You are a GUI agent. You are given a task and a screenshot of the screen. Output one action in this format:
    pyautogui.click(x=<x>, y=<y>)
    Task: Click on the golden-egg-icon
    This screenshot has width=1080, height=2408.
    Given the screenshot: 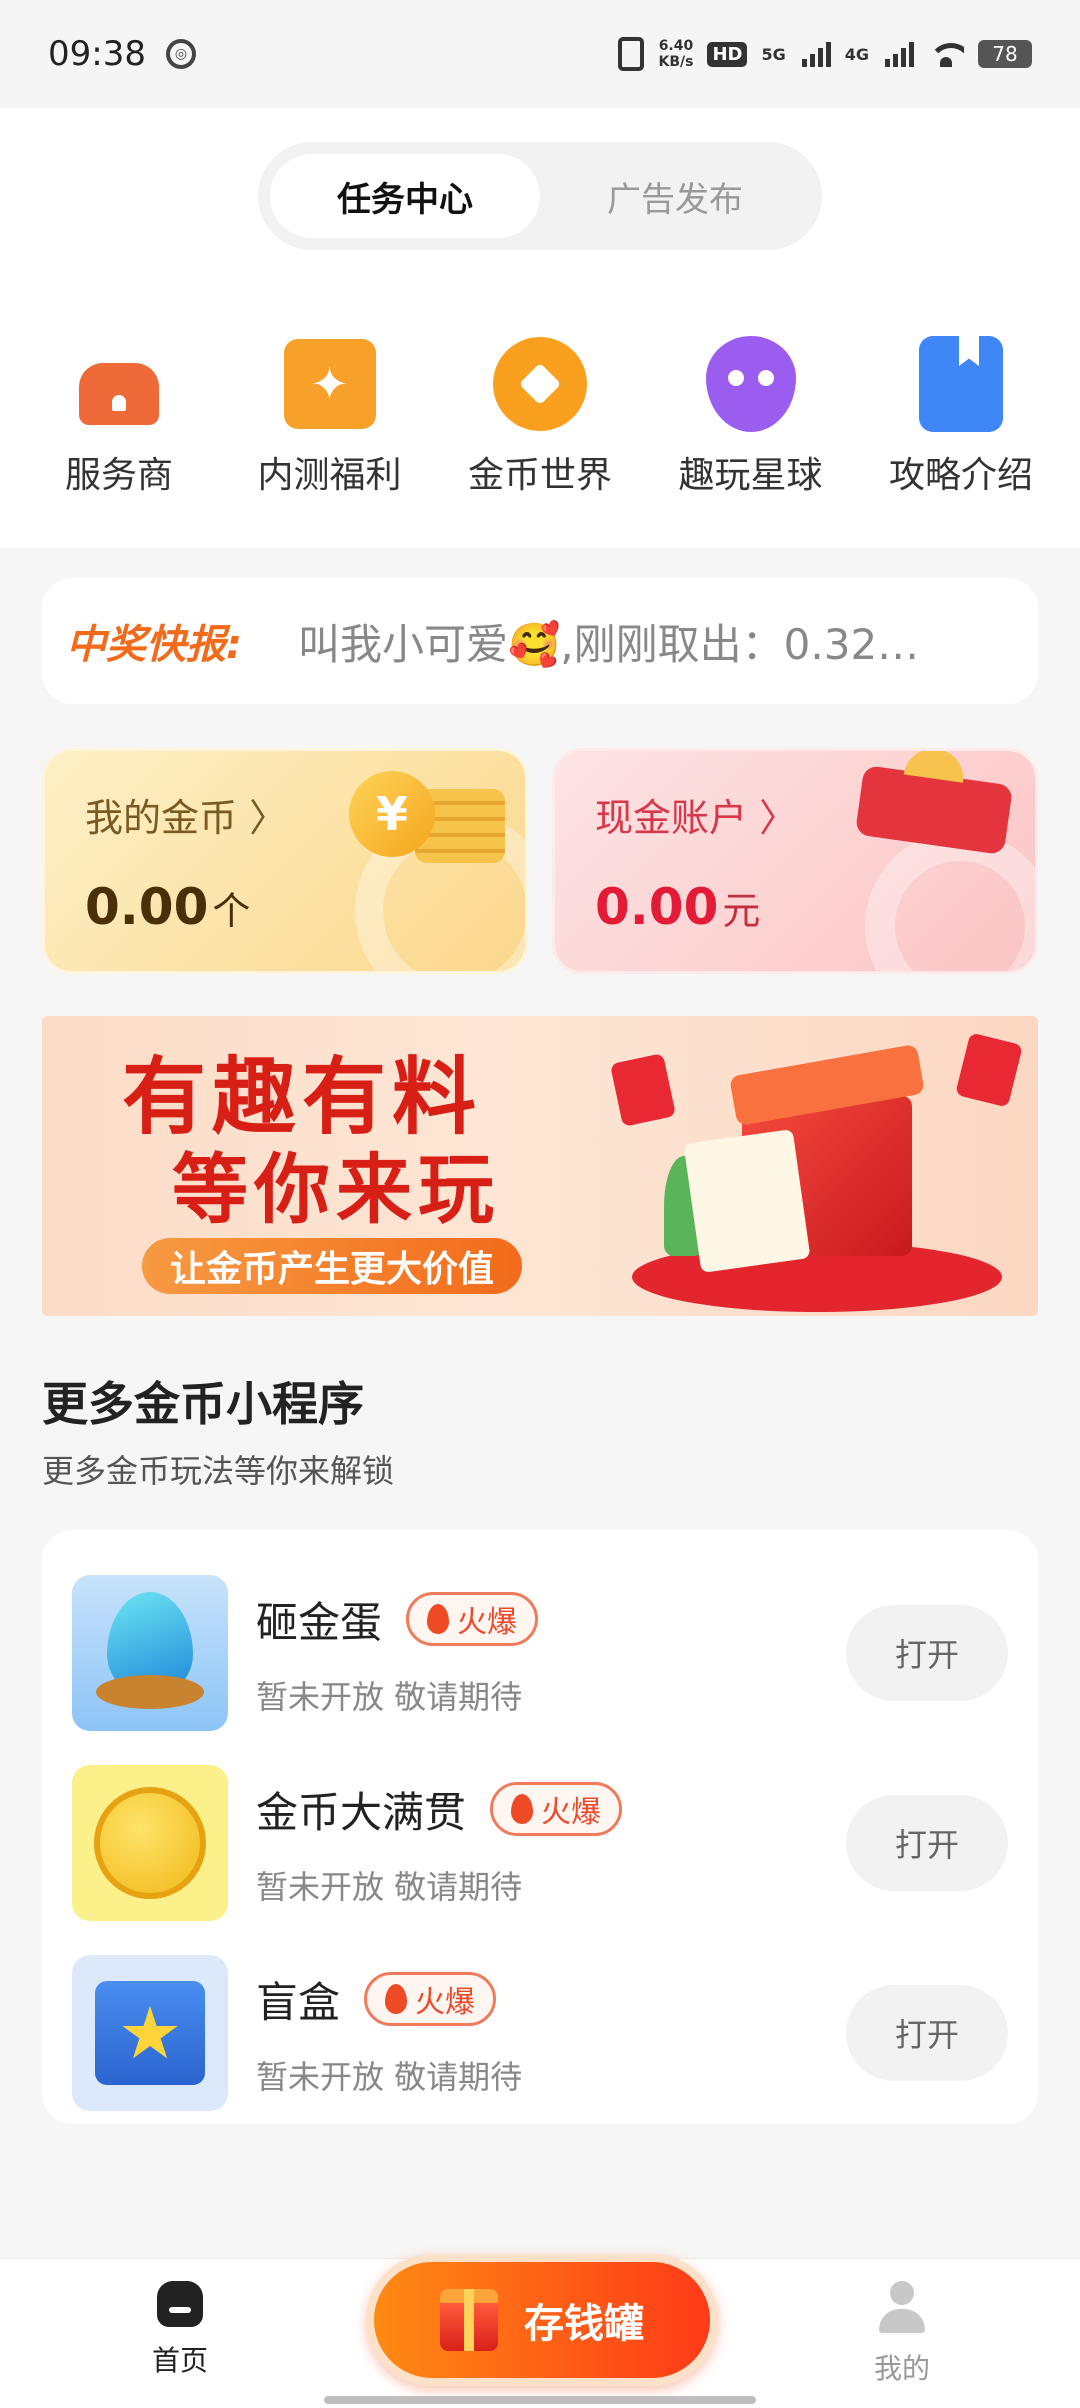 What is the action you would take?
    pyautogui.click(x=150, y=1653)
    